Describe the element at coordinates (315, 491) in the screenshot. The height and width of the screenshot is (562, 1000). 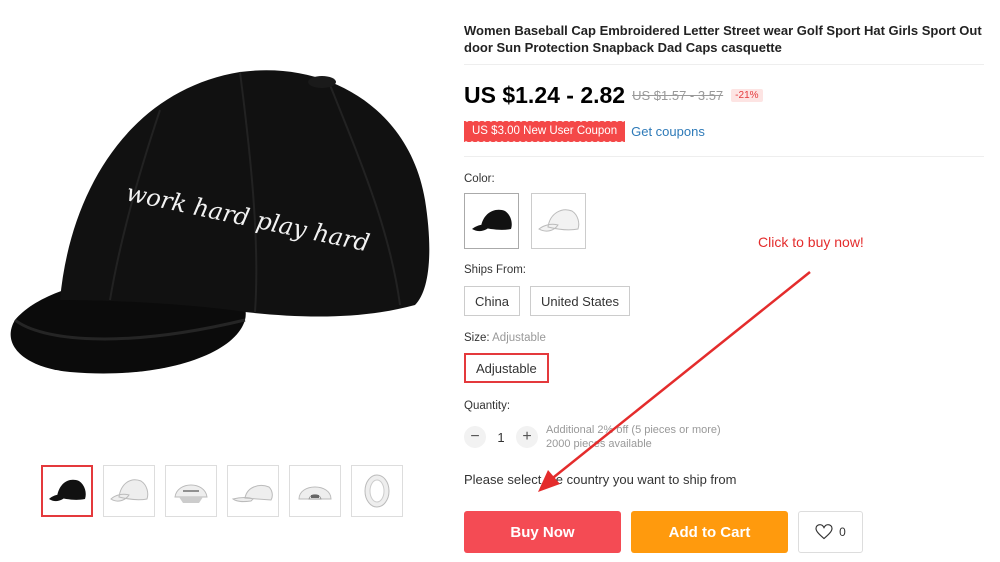
I see `thumbnail-white-cap-back` at that location.